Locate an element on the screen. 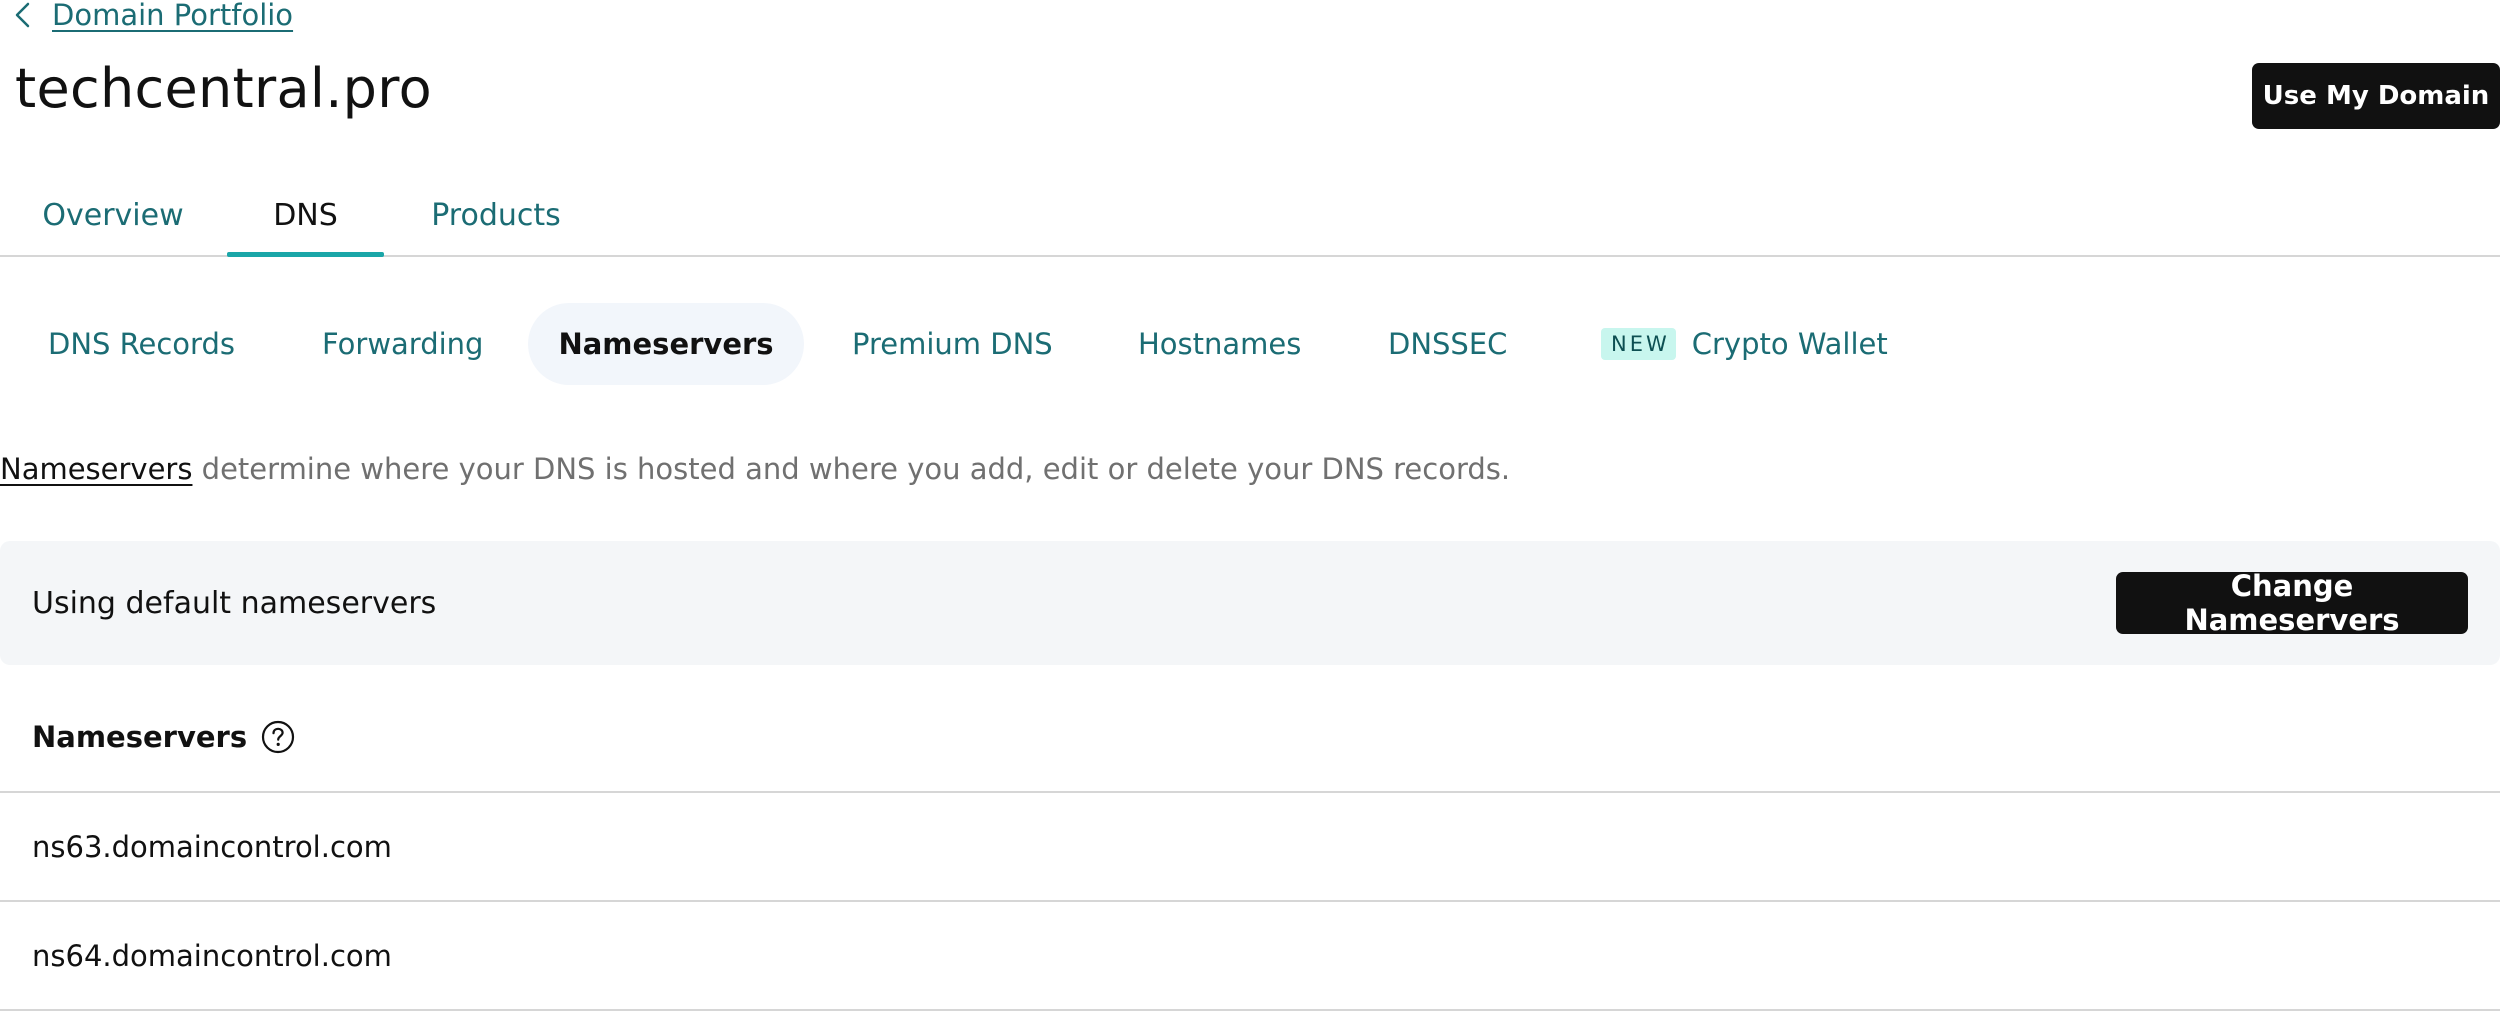  subtab-dns-records: DNS Records is located at coordinates (141, 344).